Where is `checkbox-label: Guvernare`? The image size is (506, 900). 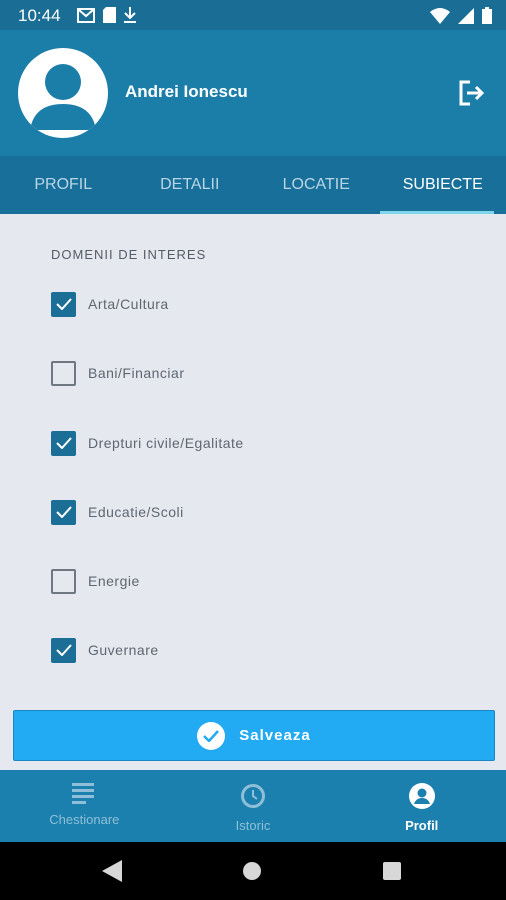 checkbox-label: Guvernare is located at coordinates (123, 650).